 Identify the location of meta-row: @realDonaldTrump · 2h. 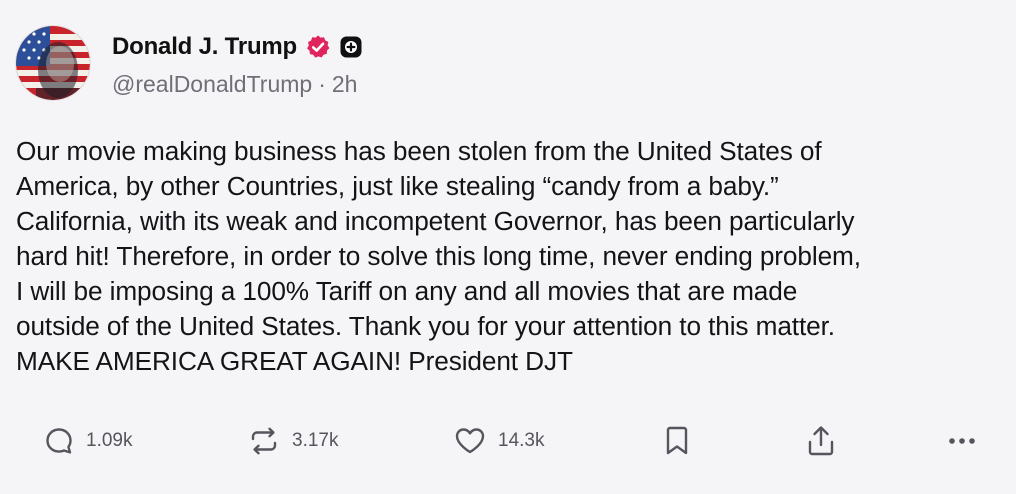
(237, 84).